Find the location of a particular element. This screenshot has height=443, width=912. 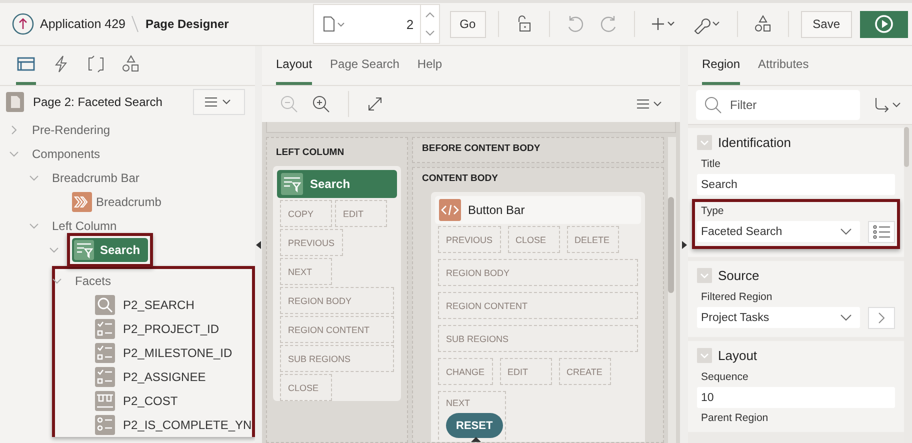

go-to-button is located at coordinates (881, 318).